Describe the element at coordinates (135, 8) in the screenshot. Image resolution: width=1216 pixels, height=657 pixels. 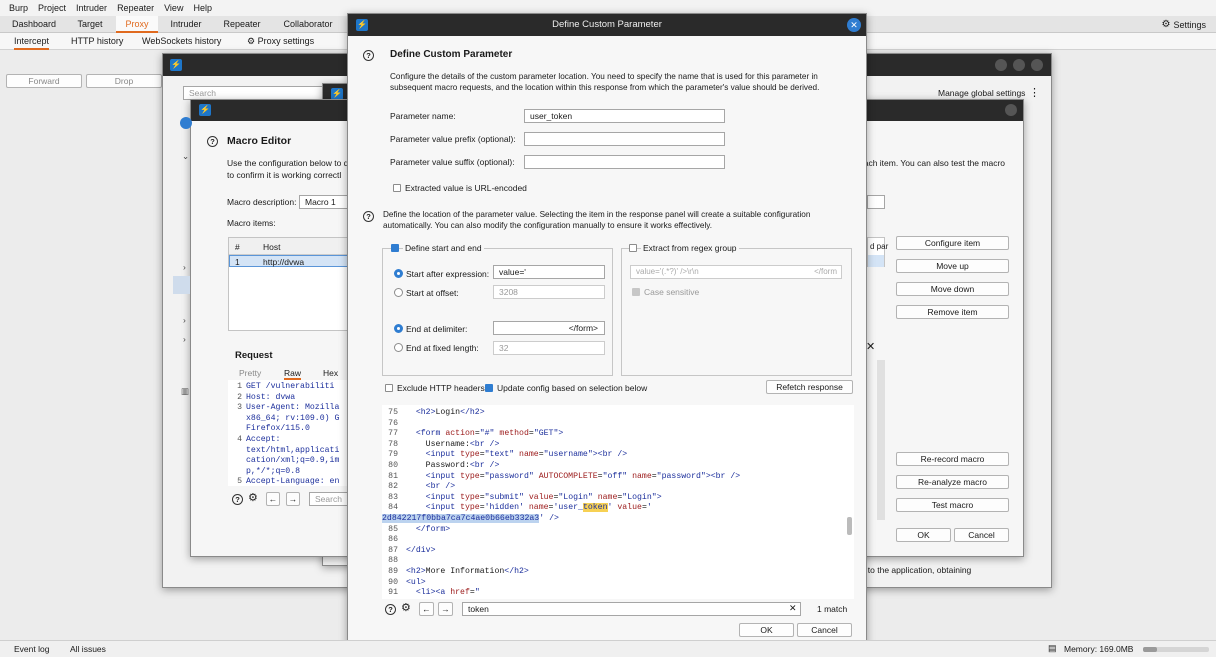
I see `menu-repeater: Repeater` at that location.